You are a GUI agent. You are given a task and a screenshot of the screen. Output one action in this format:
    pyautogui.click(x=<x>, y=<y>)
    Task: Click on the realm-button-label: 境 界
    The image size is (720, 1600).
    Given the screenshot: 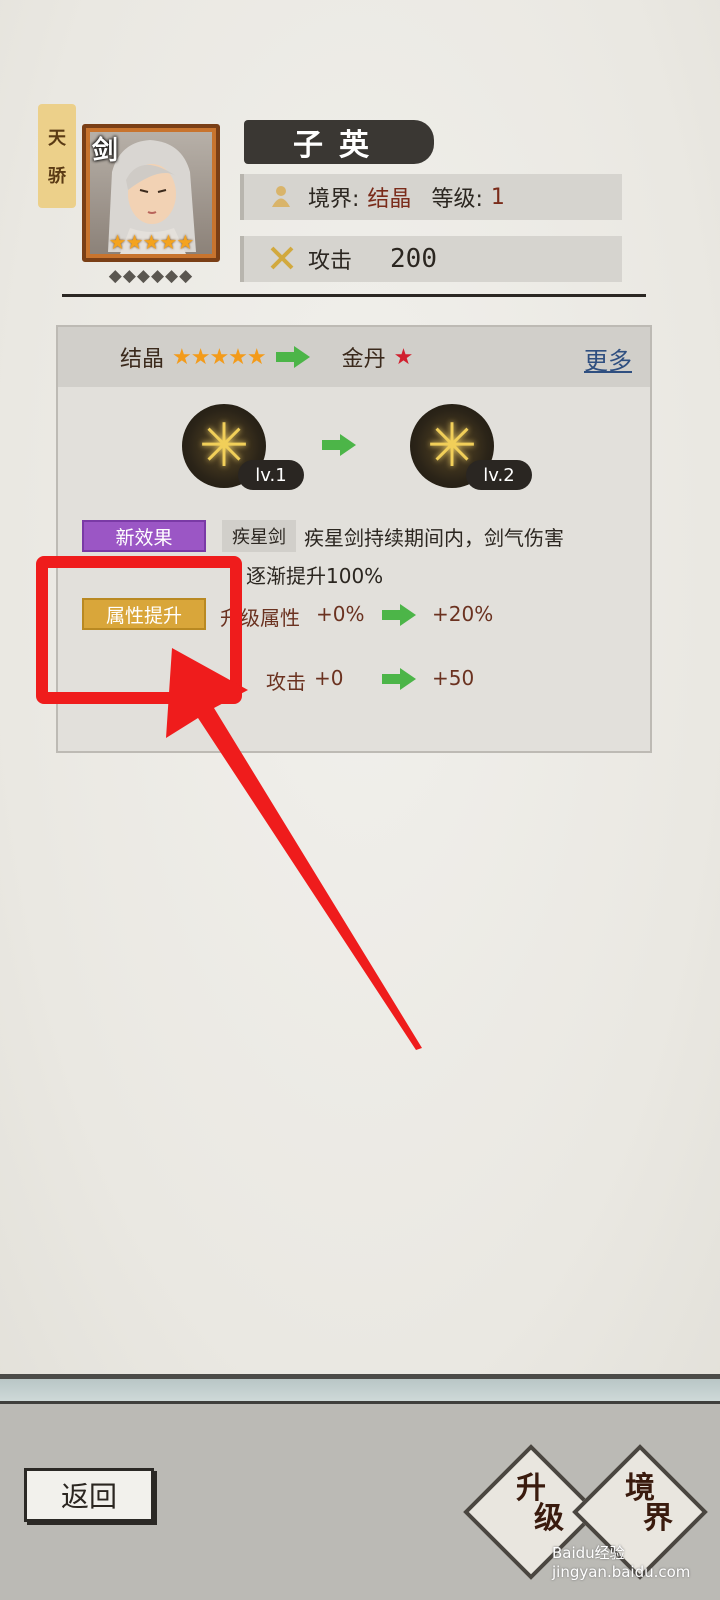 What is the action you would take?
    pyautogui.click(x=640, y=1504)
    